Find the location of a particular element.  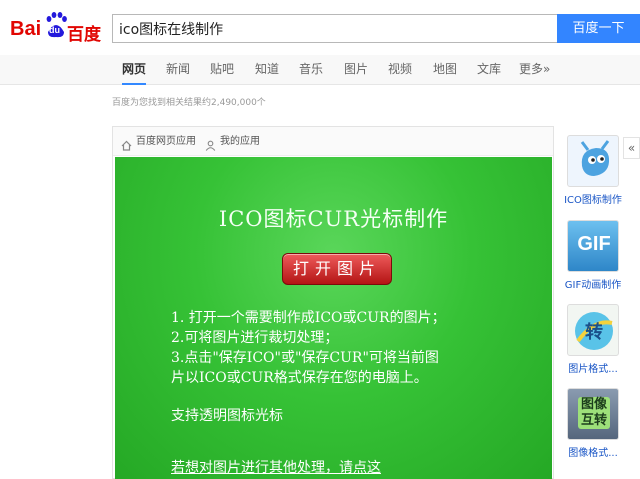

nav-tab-news: 新闻 is located at coordinates (178, 70).